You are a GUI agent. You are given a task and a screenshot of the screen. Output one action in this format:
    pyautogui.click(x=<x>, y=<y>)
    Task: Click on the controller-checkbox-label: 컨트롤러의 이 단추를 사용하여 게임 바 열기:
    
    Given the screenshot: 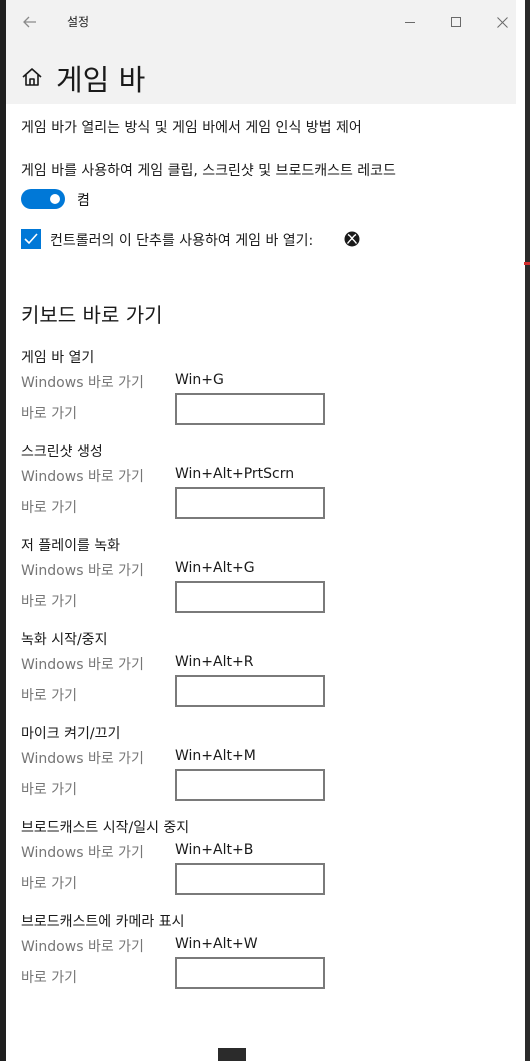 What is the action you would take?
    pyautogui.click(x=182, y=241)
    